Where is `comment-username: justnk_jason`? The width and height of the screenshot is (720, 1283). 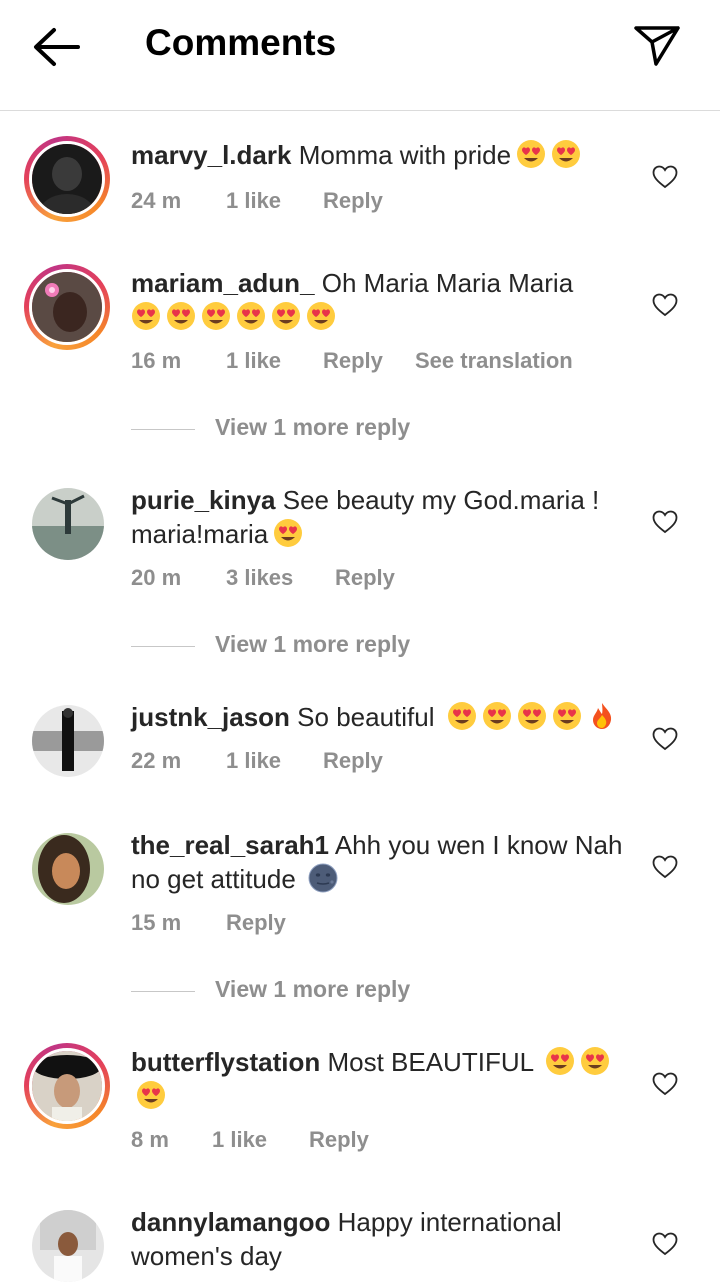
comment-username: justnk_jason is located at coordinates (210, 717).